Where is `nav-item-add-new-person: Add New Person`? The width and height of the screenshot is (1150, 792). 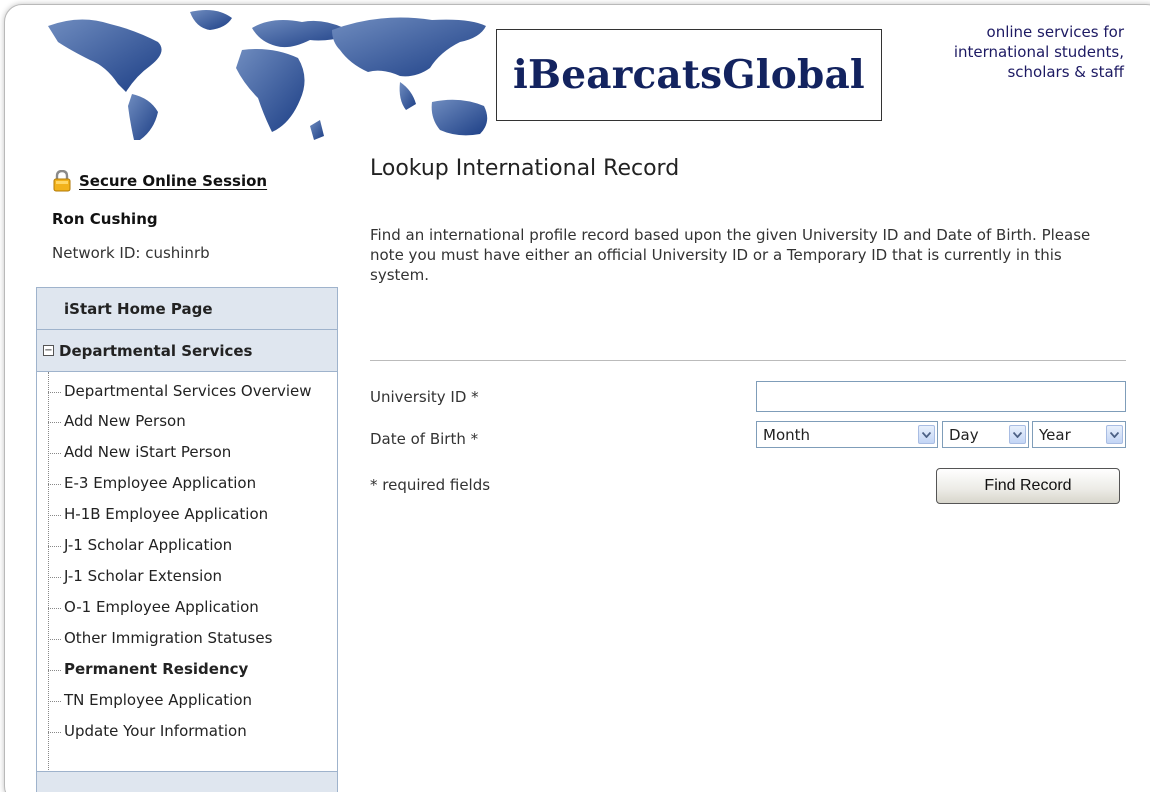 nav-item-add-new-person: Add New Person is located at coordinates (192, 421).